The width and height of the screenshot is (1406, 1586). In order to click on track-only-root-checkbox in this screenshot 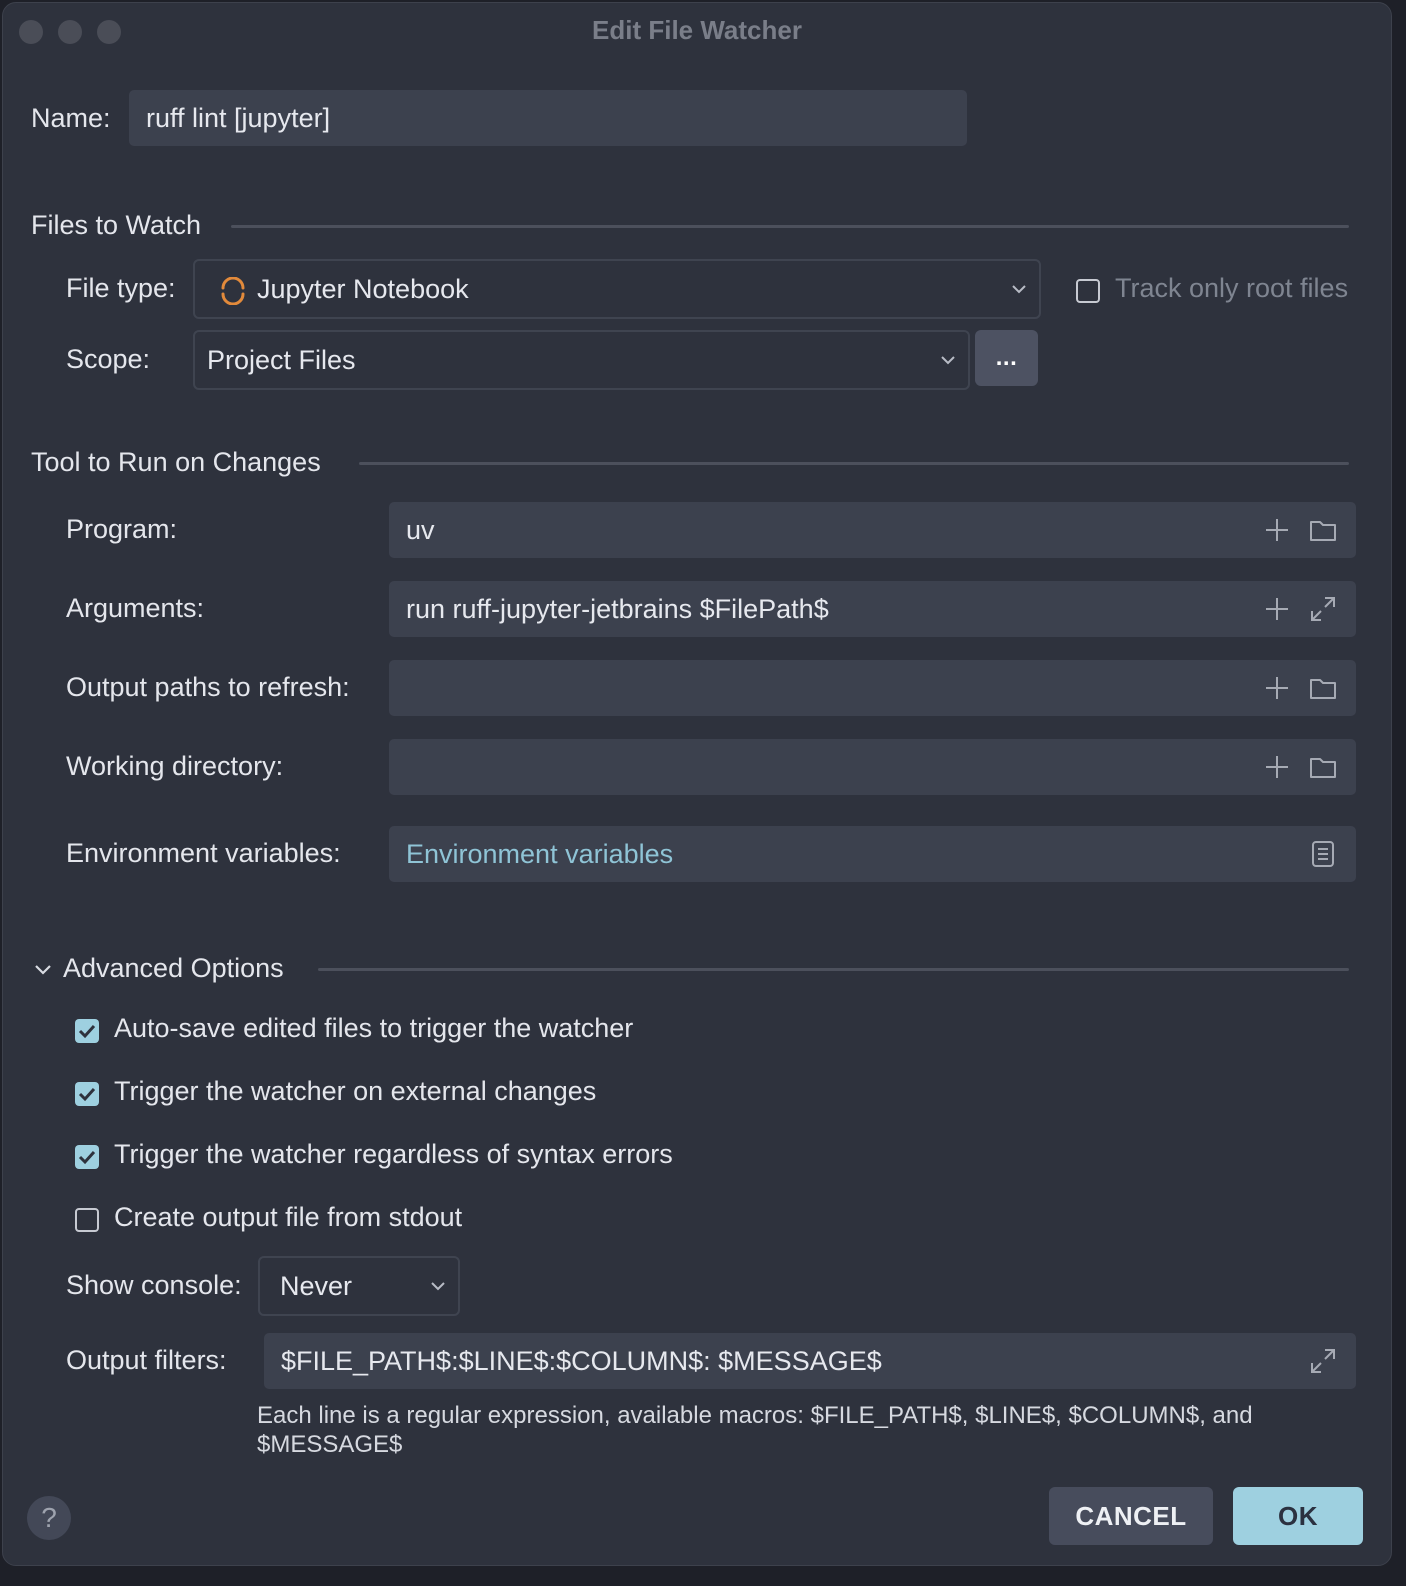, I will do `click(1088, 291)`.